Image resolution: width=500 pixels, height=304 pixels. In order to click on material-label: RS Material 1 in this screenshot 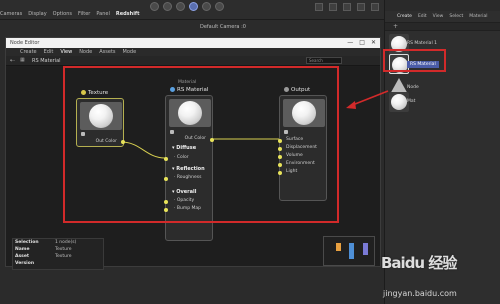, I will do `click(422, 43)`.